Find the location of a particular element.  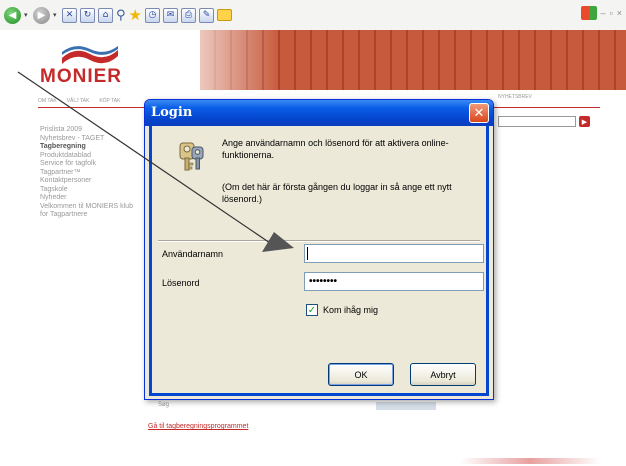

print-icon: ⎙ is located at coordinates (188, 15).